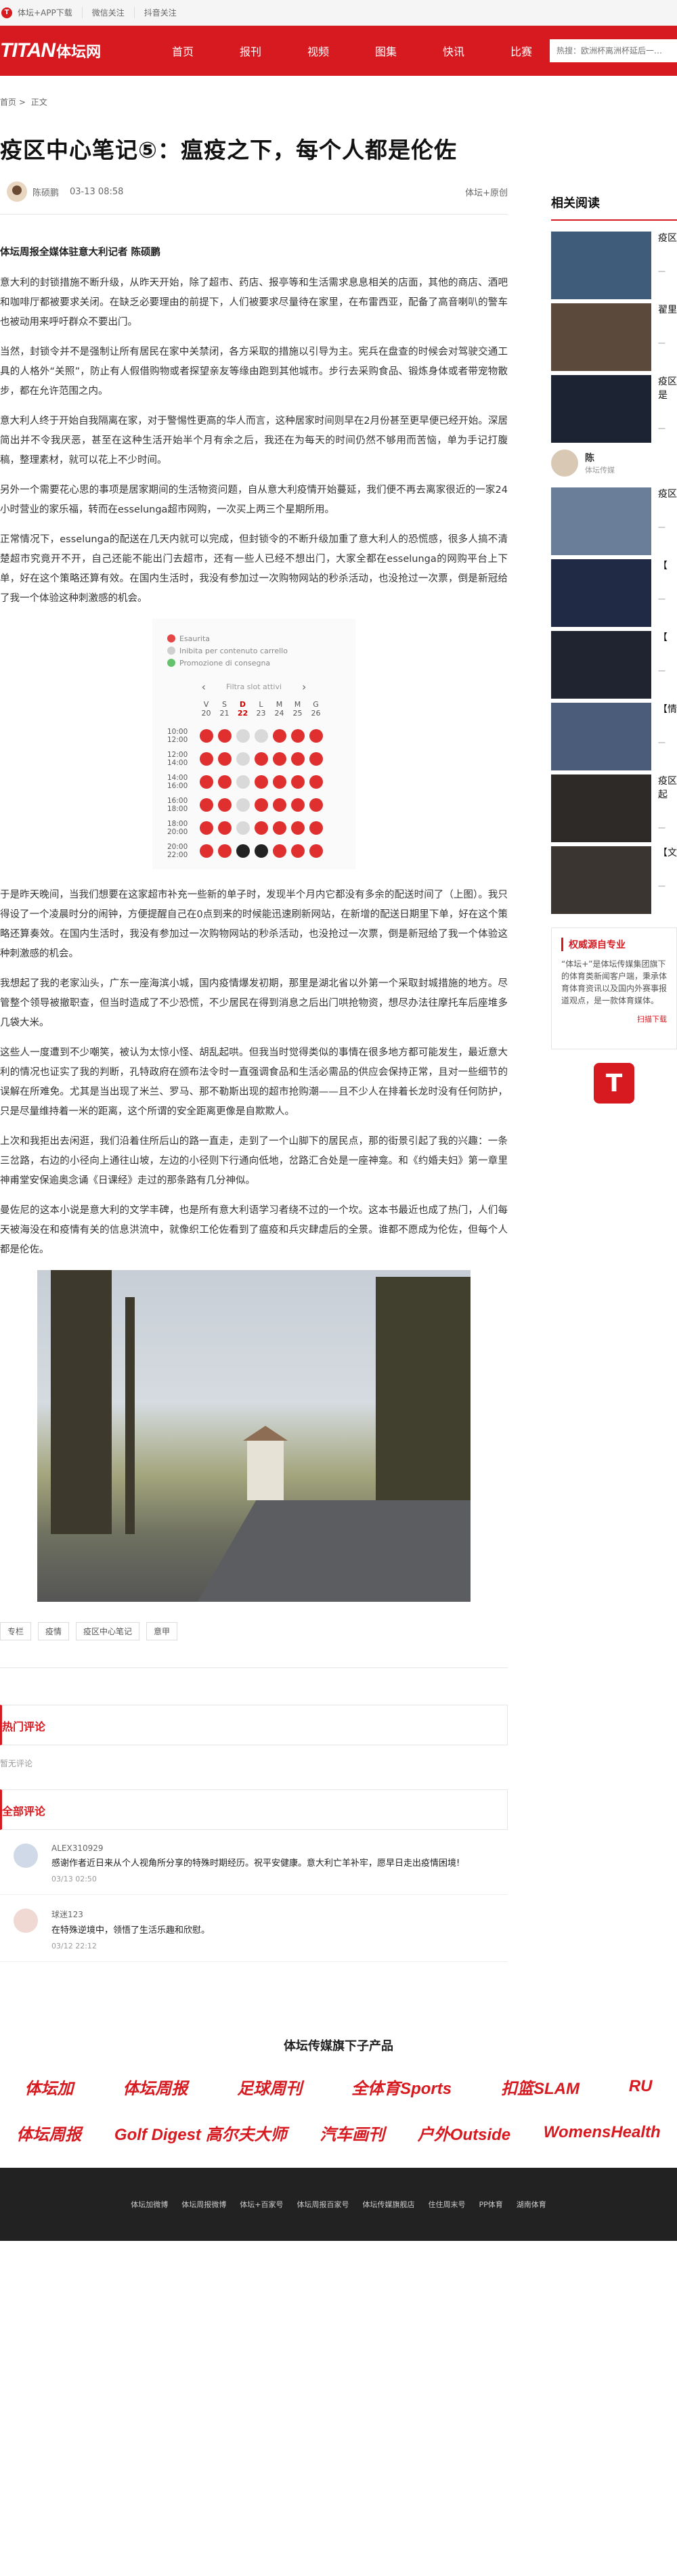 This screenshot has width=677, height=2576. What do you see at coordinates (531, 2204) in the screenshot?
I see `footer-link: 湖南体育` at bounding box center [531, 2204].